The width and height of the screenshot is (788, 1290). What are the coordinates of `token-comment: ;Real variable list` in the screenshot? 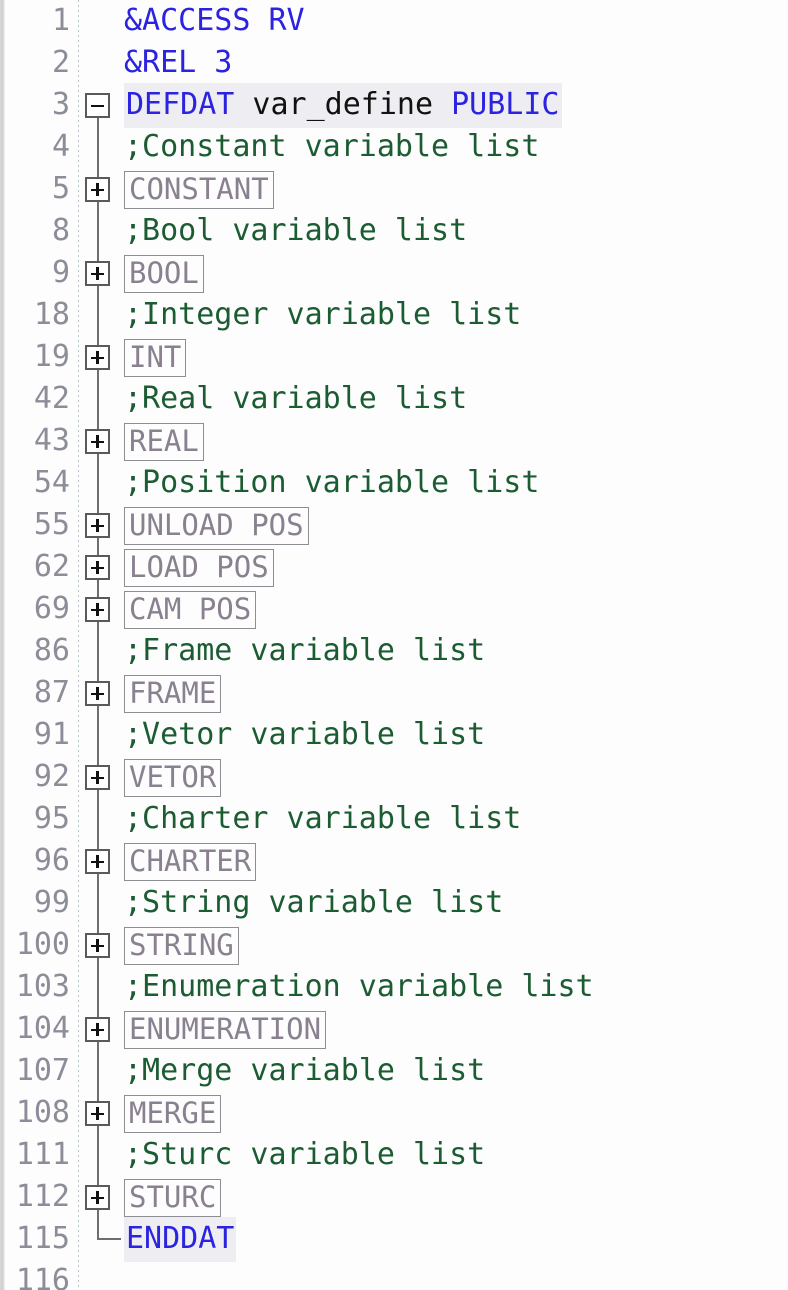 It's located at (296, 398).